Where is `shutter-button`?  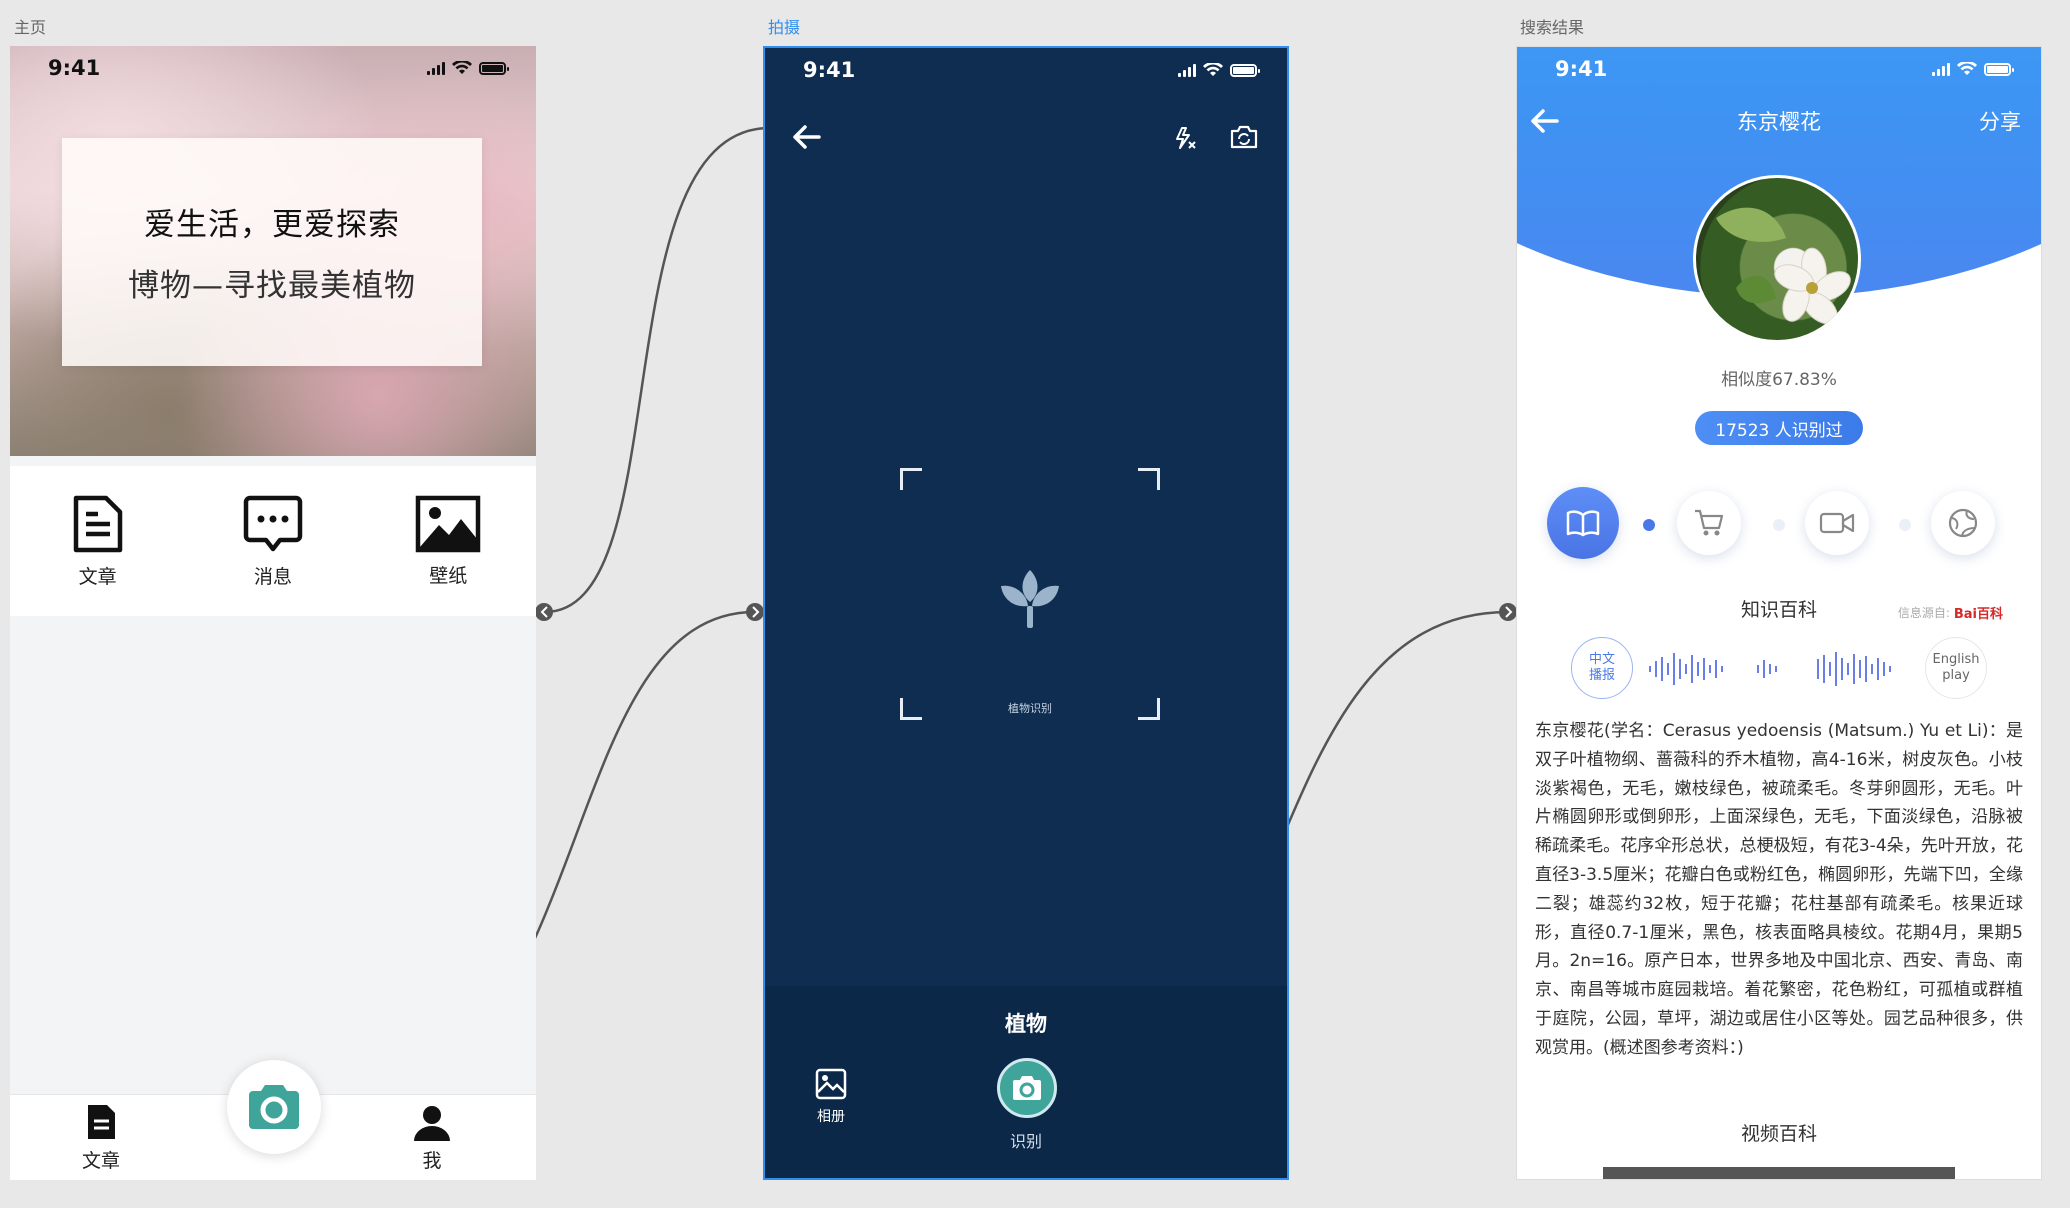 shutter-button is located at coordinates (1027, 1088).